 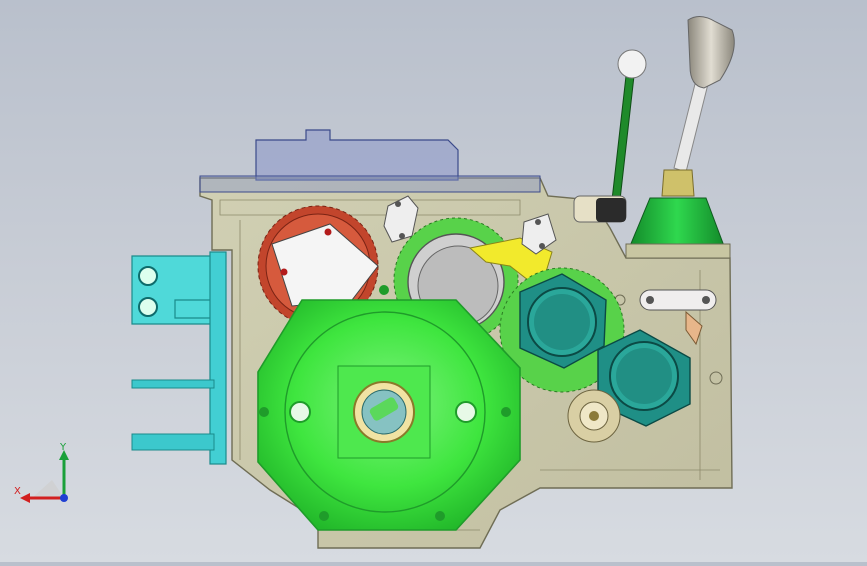 I want to click on y-axis-label: Y, so click(x=63, y=447).